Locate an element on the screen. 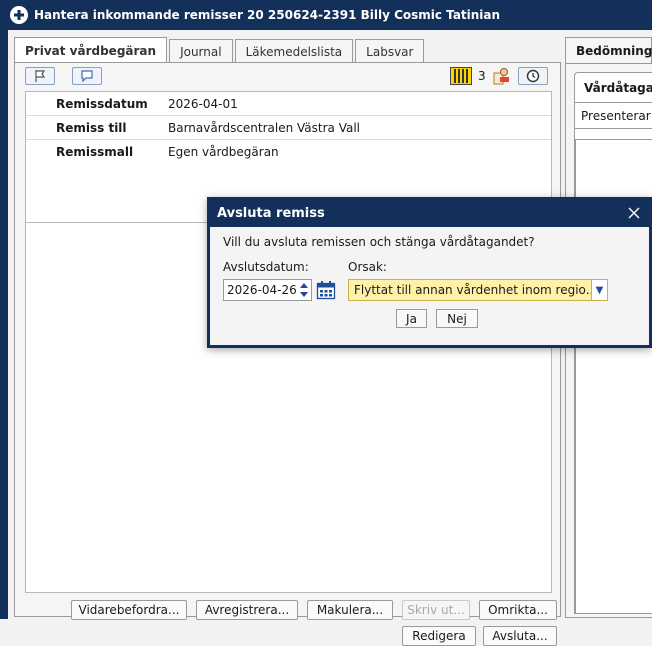 The image size is (652, 646). info-row-remissdatum: Remissdatum 2026-04-01 is located at coordinates (288, 104).